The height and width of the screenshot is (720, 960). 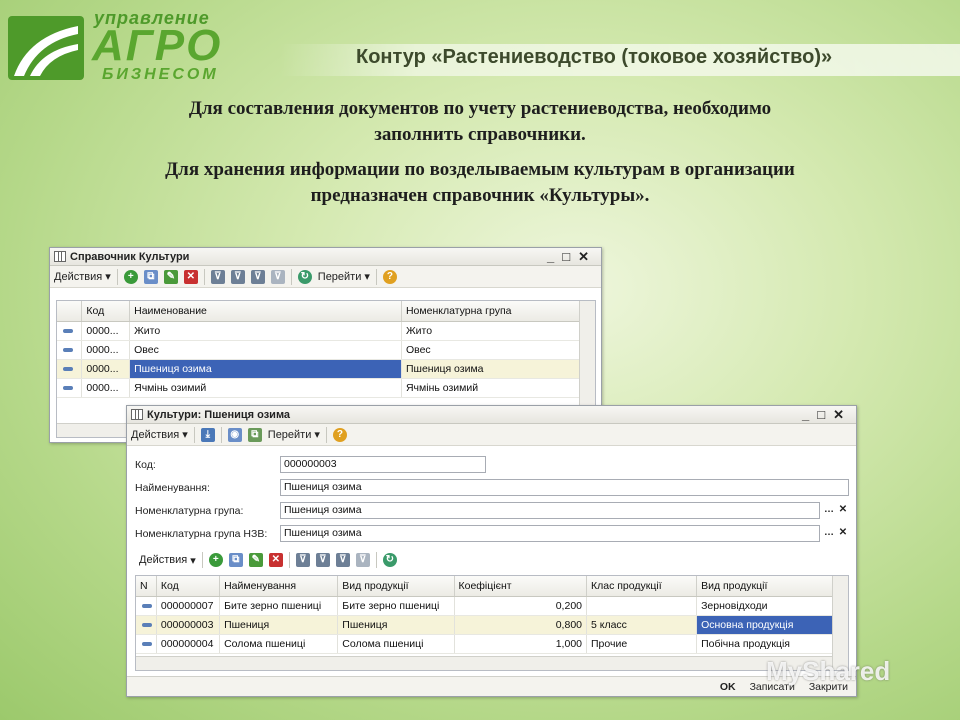 I want to click on name-label: Найменування:, so click(x=172, y=488).